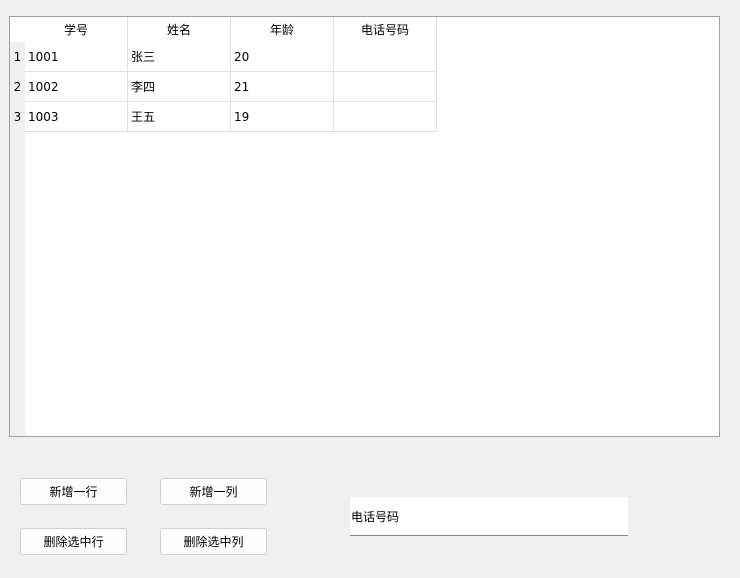 The height and width of the screenshot is (578, 740). What do you see at coordinates (17, 86) in the screenshot?
I see `row-header: 2` at bounding box center [17, 86].